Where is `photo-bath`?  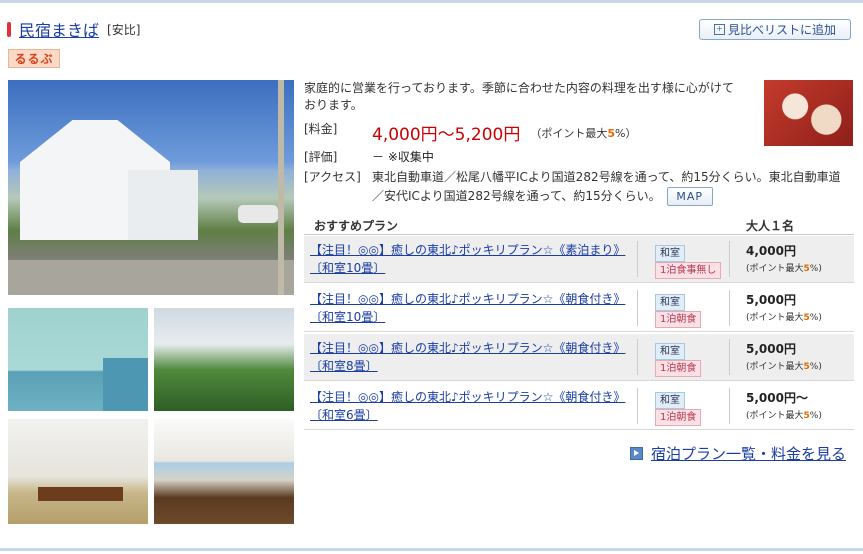
photo-bath is located at coordinates (78, 359).